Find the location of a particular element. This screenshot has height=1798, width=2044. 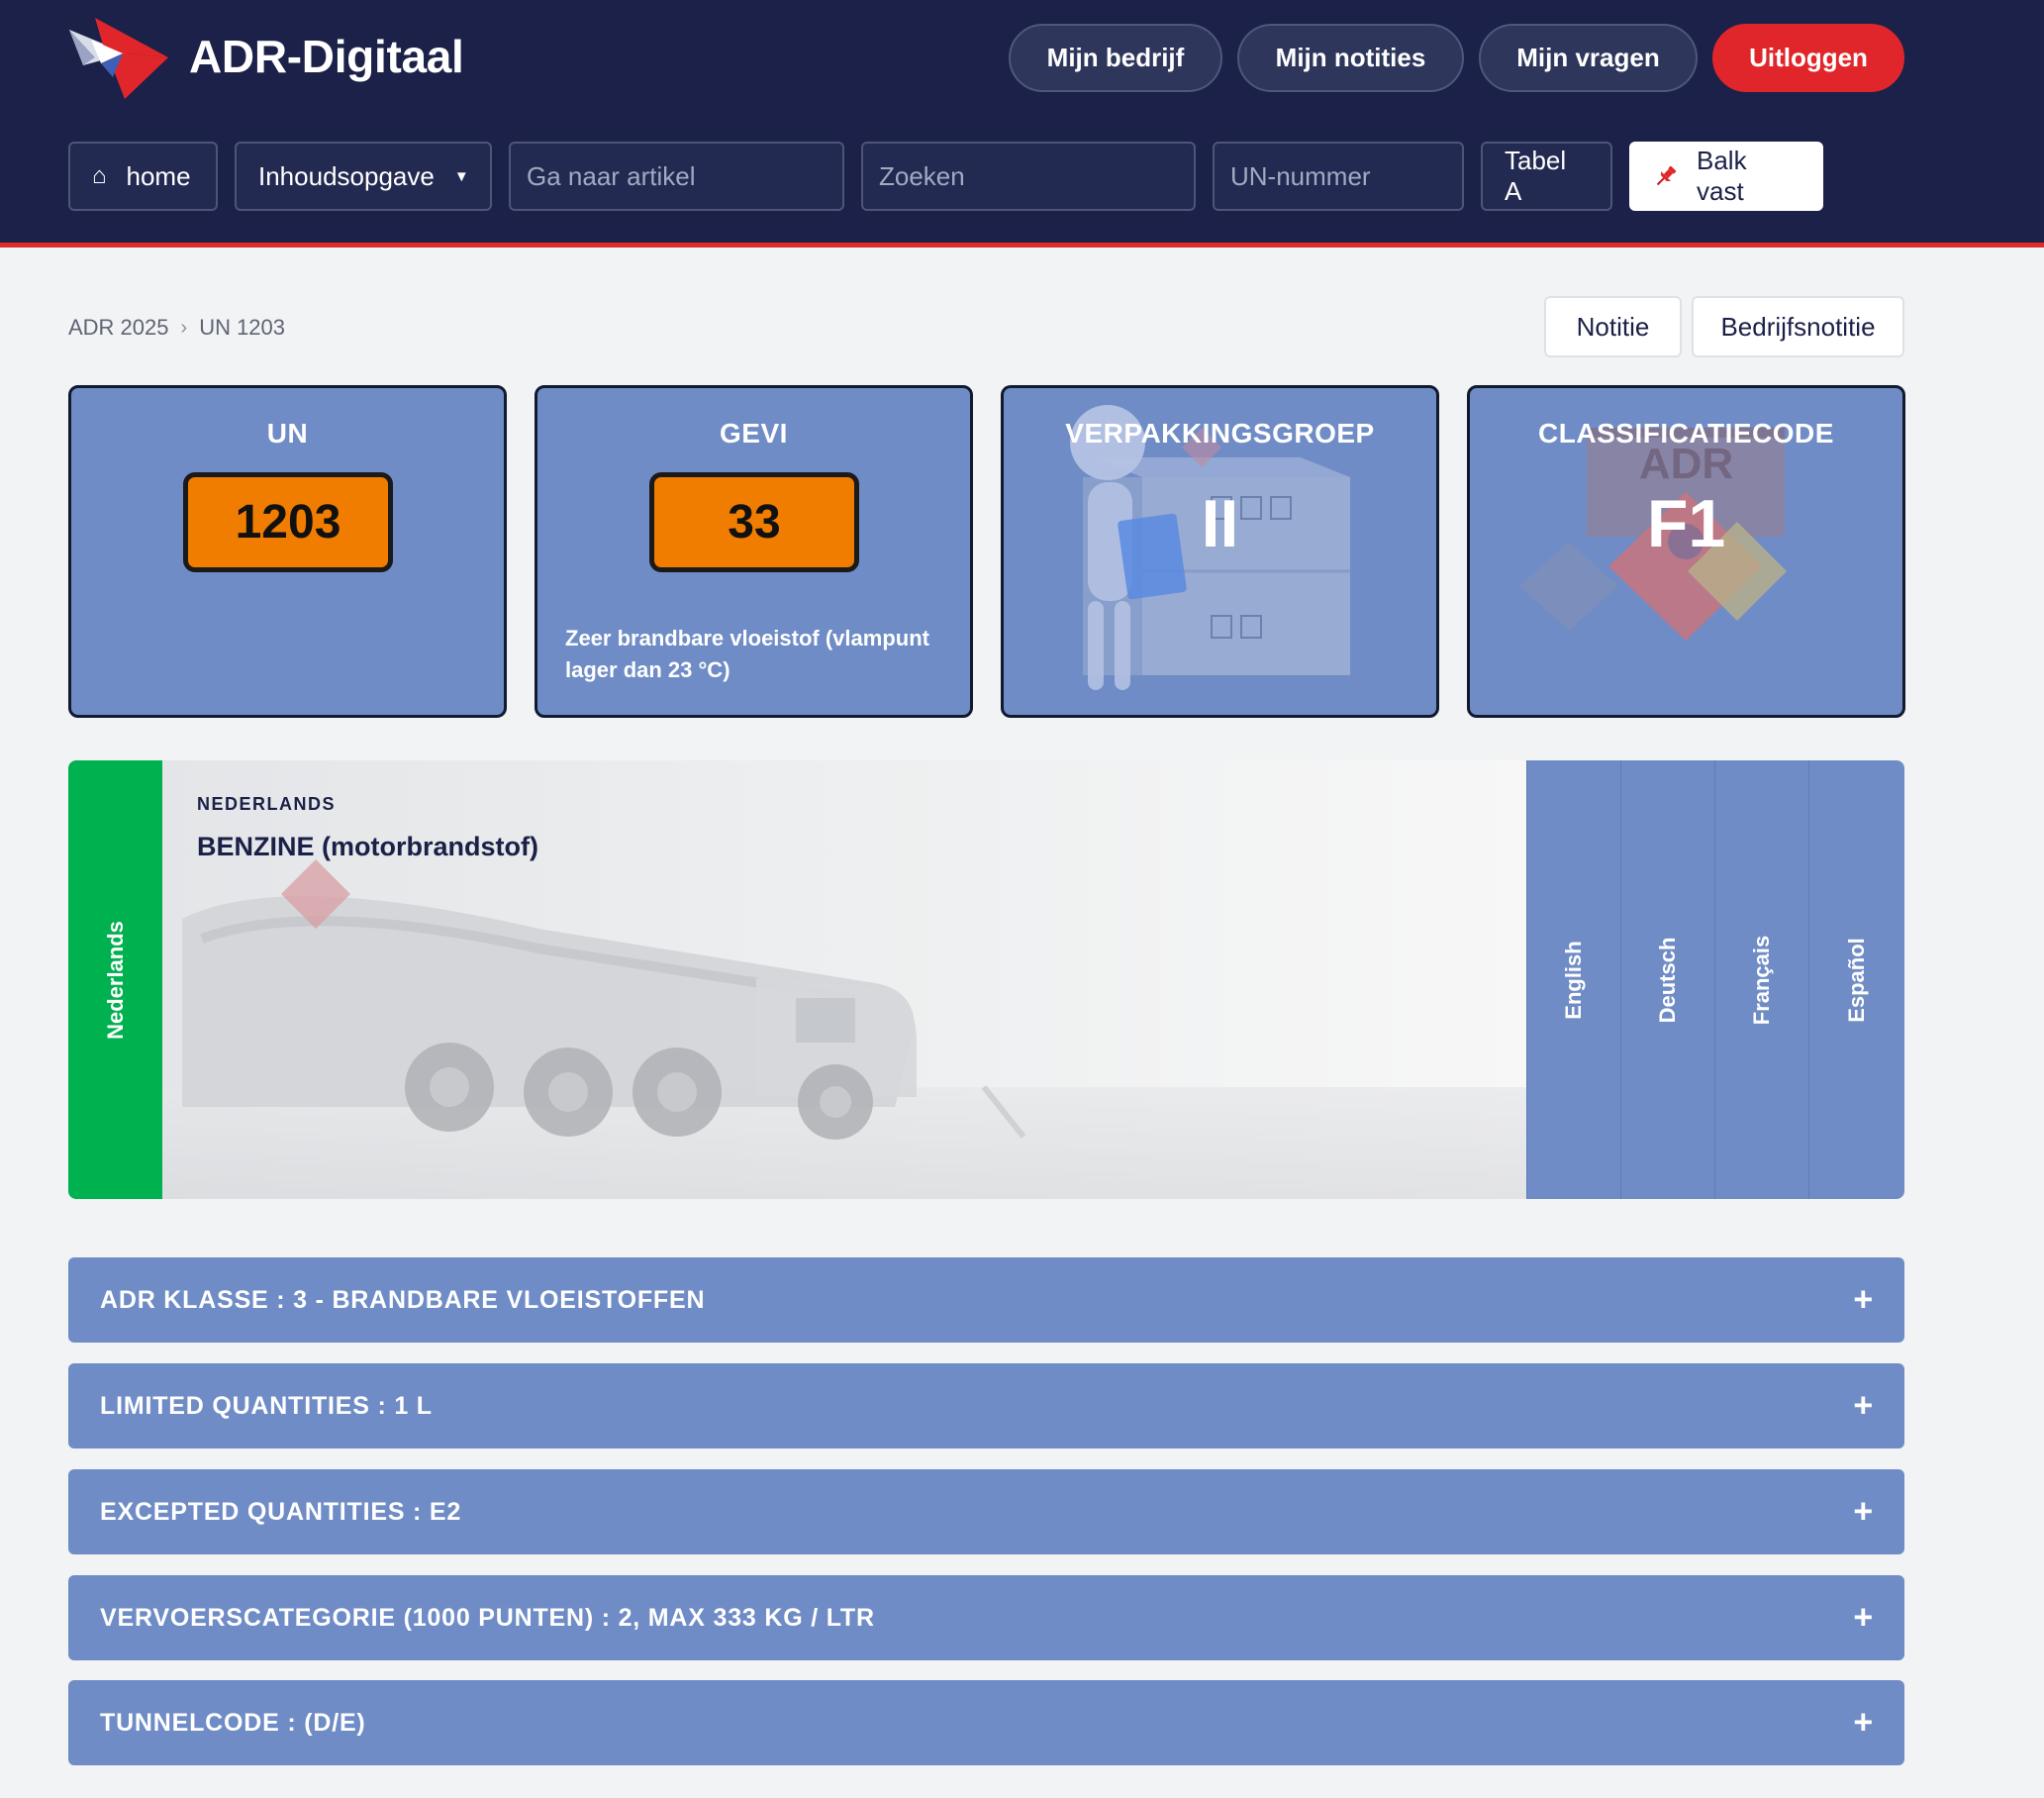

substance-name: BENZINE (motorbrandstof) is located at coordinates (367, 847).